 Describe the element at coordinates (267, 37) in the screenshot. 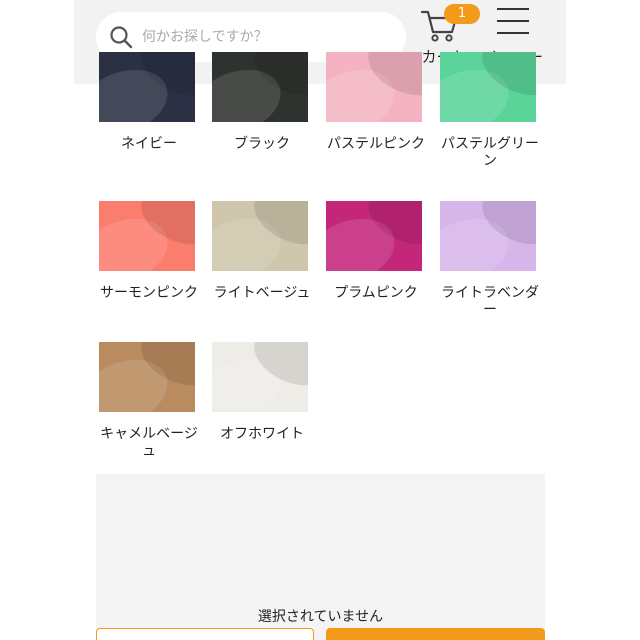

I see `search-input` at that location.